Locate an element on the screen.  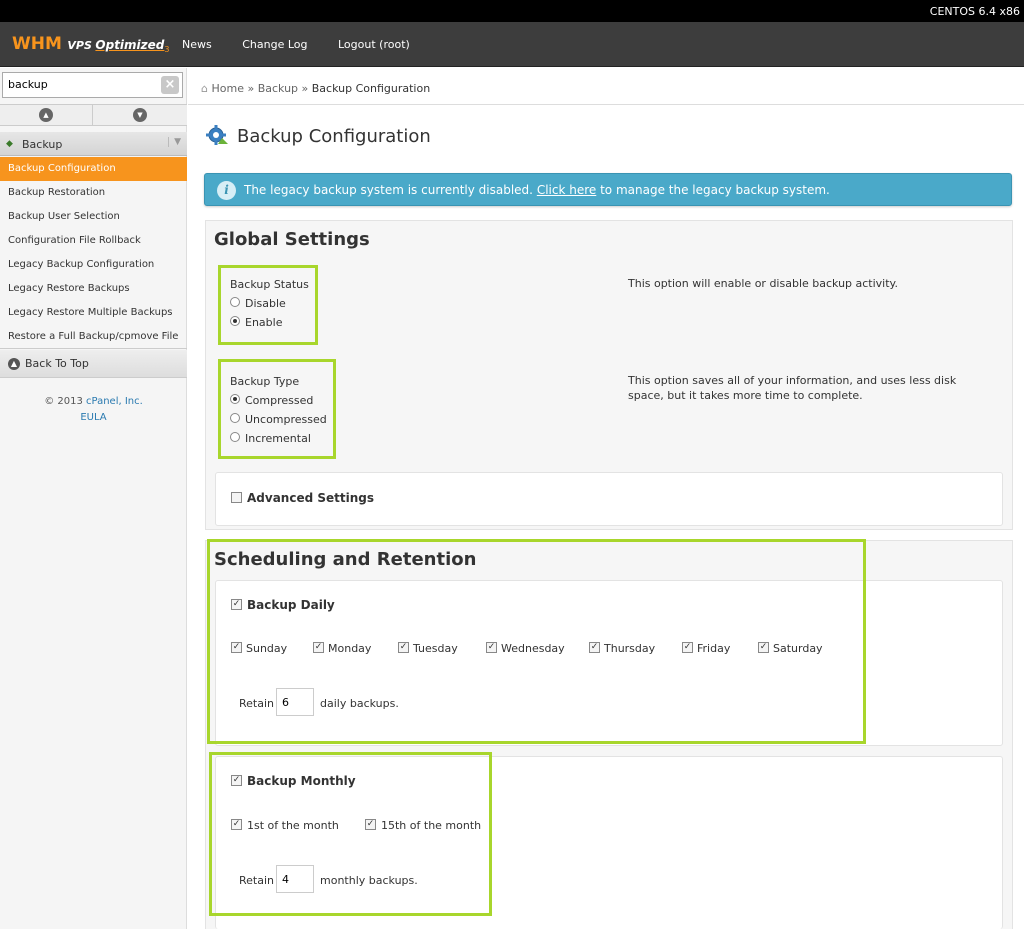
type-incremental-radio is located at coordinates (235, 437).